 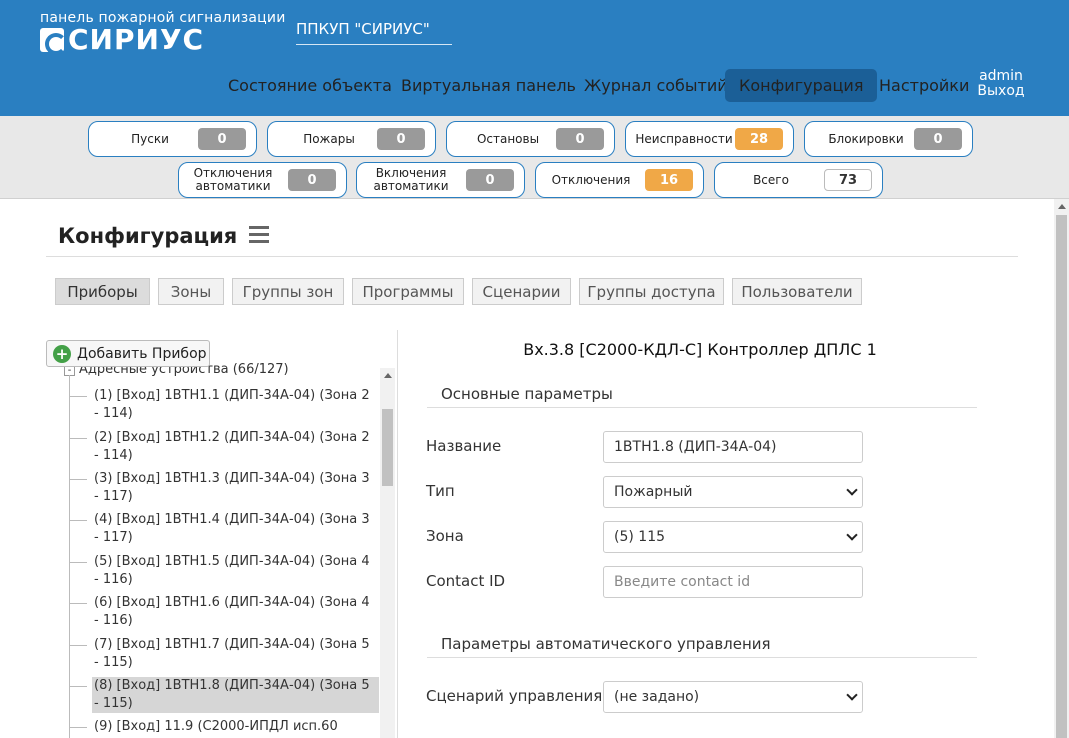 What do you see at coordinates (700, 349) in the screenshot?
I see `device-heading: Вх.3.8 [С2000-КДЛ-С] Контроллер ДПЛС 1` at bounding box center [700, 349].